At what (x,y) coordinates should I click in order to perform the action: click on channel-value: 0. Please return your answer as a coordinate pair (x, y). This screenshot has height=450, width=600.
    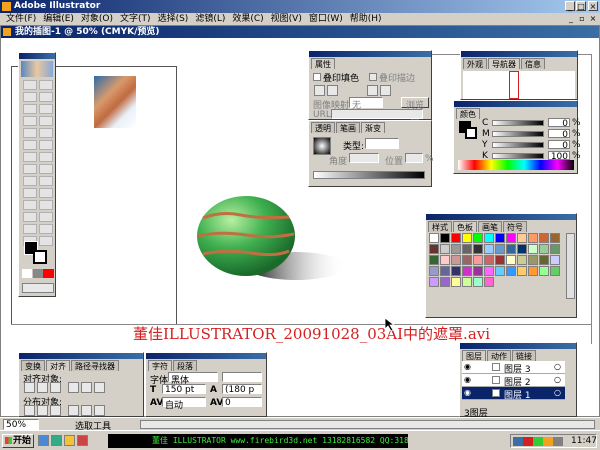
    Looking at the image, I should click on (559, 134).